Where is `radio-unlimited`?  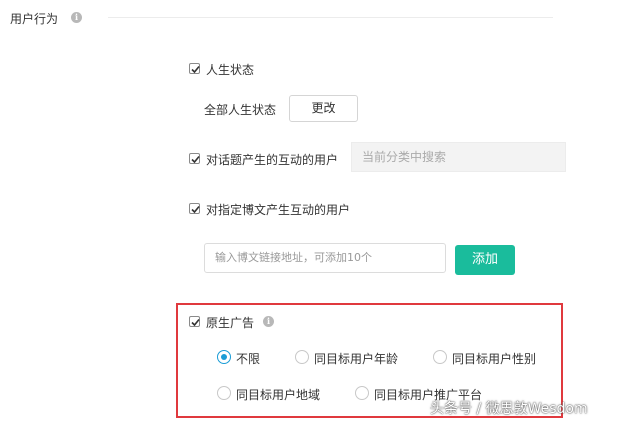 radio-unlimited is located at coordinates (224, 357).